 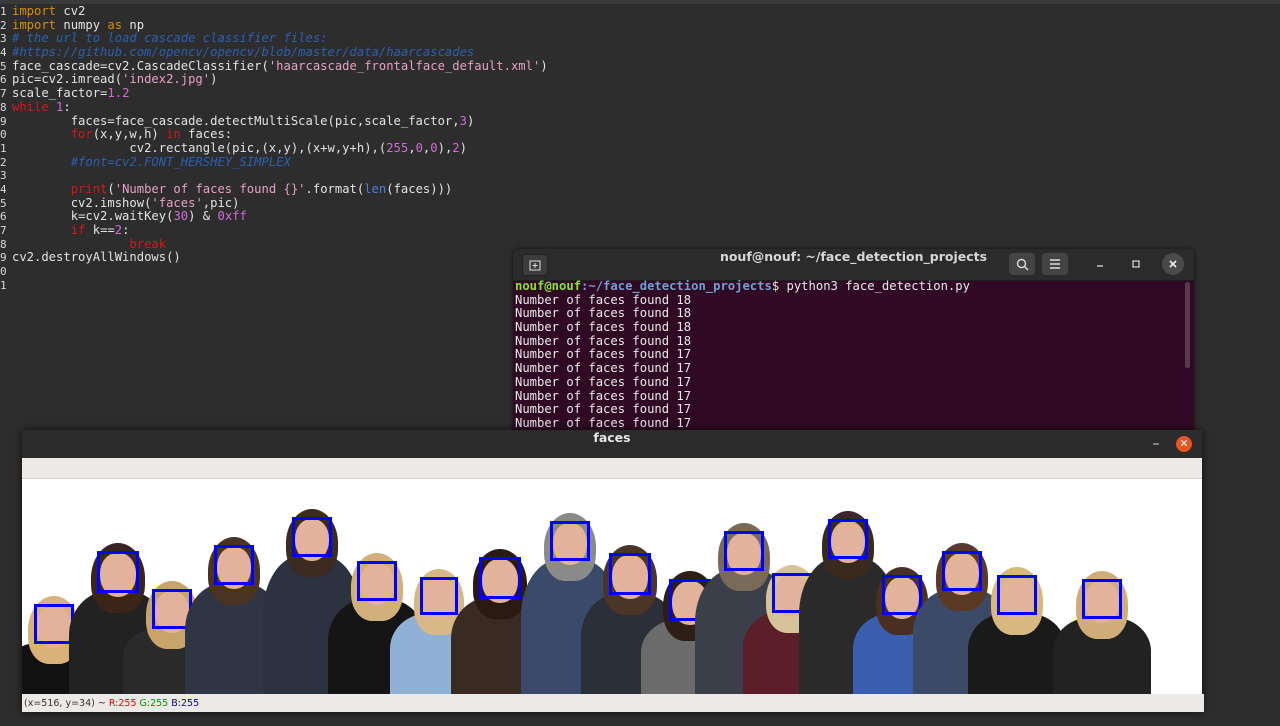 I want to click on terminal-titlebar: nouf@nouf: ~/face_detection_projects, so click(x=853, y=265).